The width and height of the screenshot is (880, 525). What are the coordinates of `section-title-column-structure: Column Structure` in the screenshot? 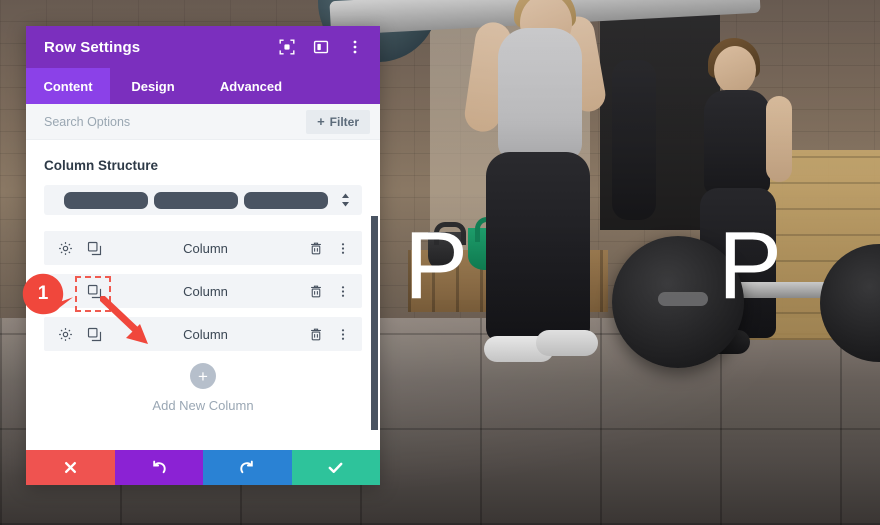 It's located at (101, 165).